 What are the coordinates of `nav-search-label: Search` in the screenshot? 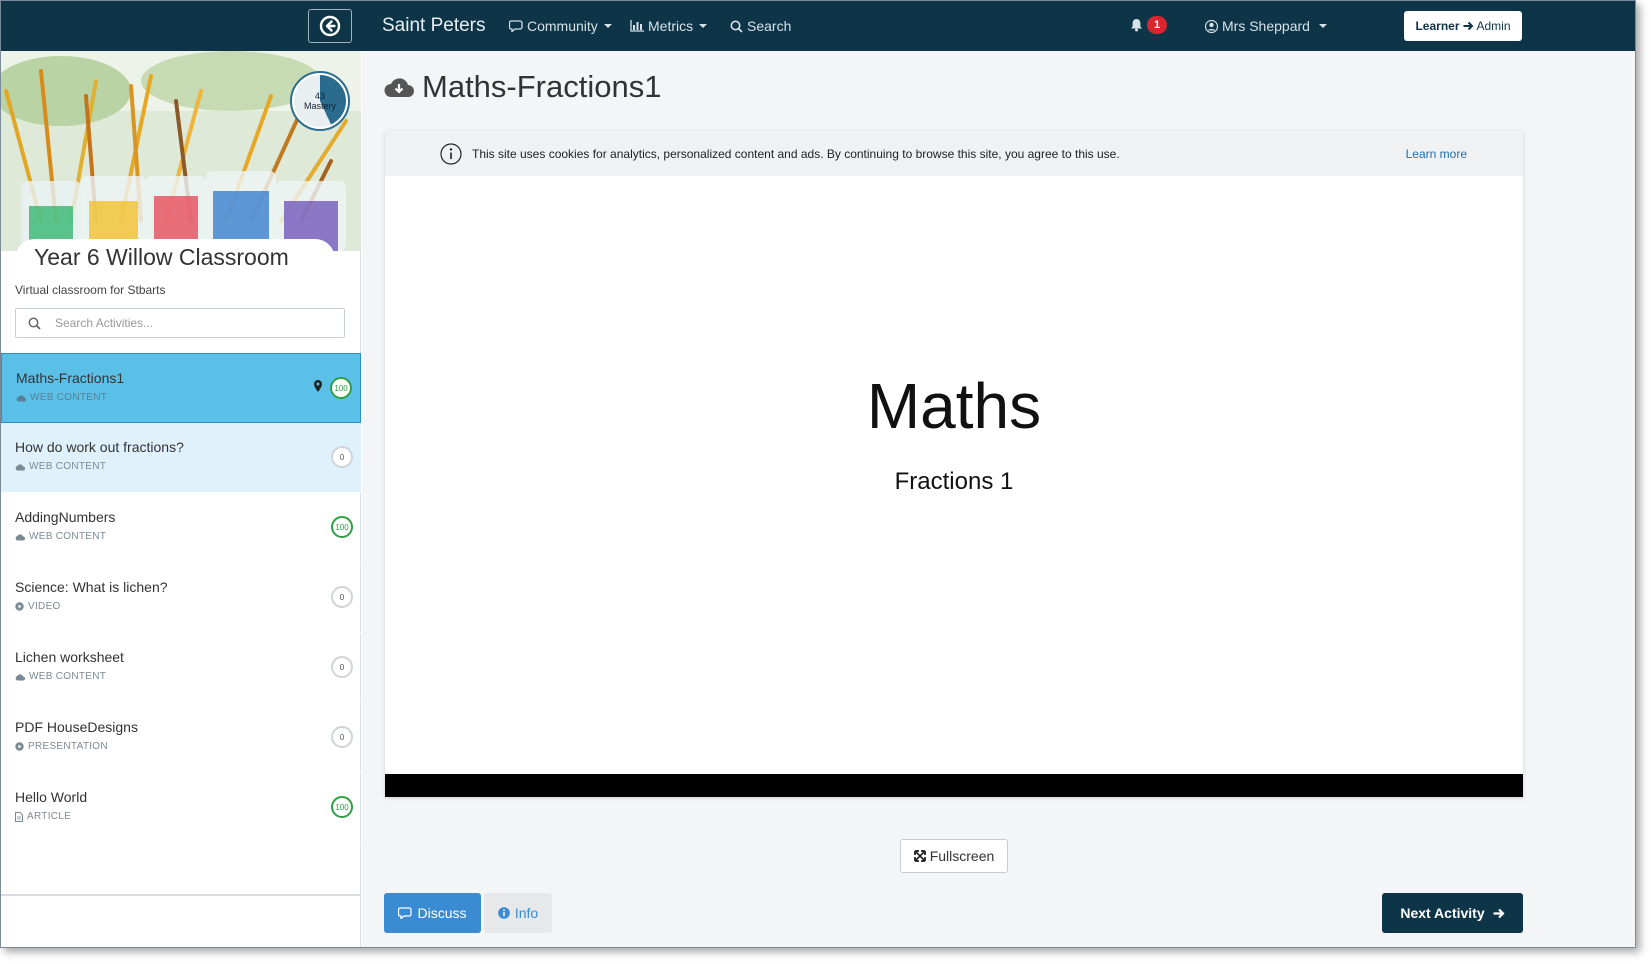 It's located at (769, 26).